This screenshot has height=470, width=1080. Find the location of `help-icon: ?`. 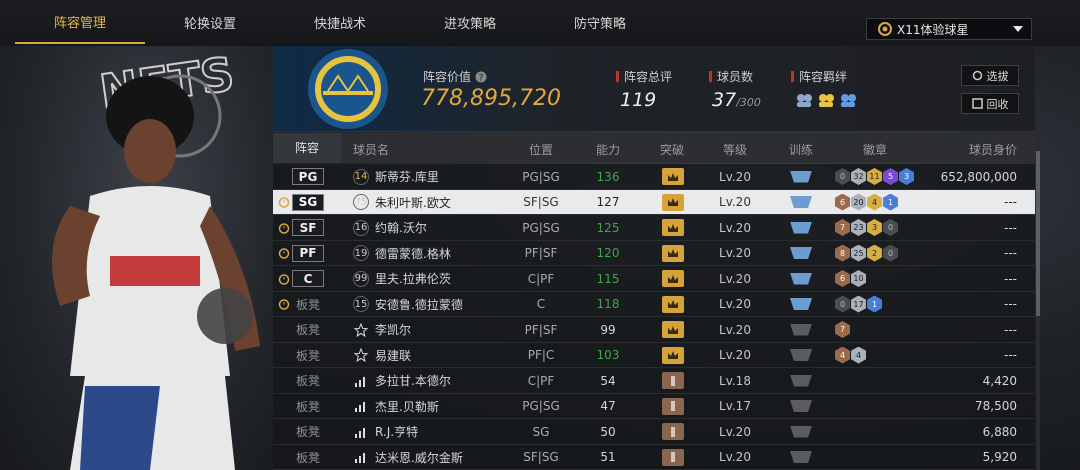

help-icon: ? is located at coordinates (481, 77).